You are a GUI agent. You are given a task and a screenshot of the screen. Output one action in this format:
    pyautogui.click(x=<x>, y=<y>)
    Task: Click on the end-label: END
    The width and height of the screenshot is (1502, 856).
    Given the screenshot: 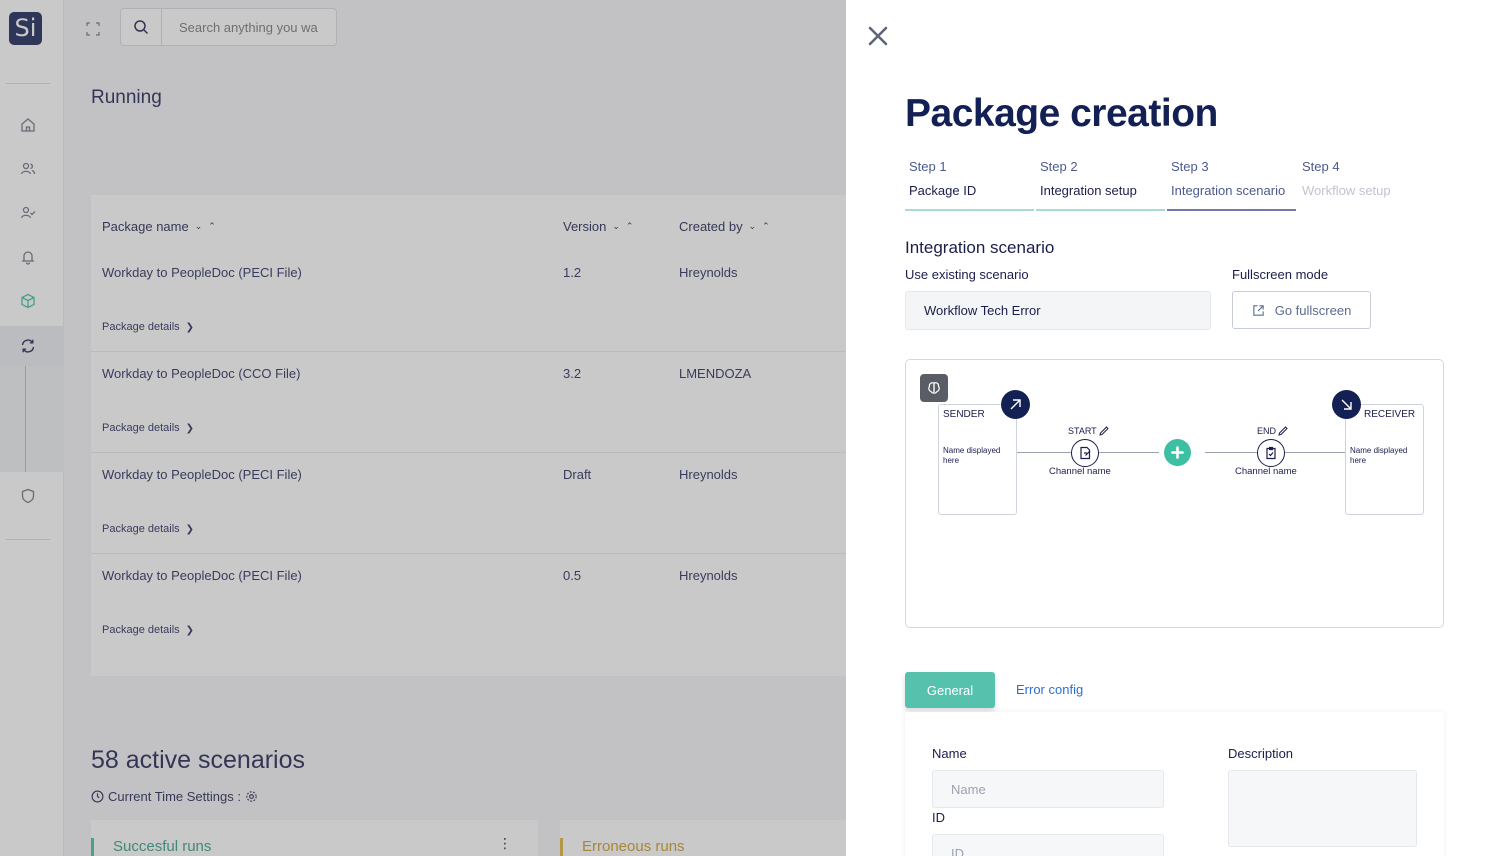 What is the action you would take?
    pyautogui.click(x=1272, y=431)
    